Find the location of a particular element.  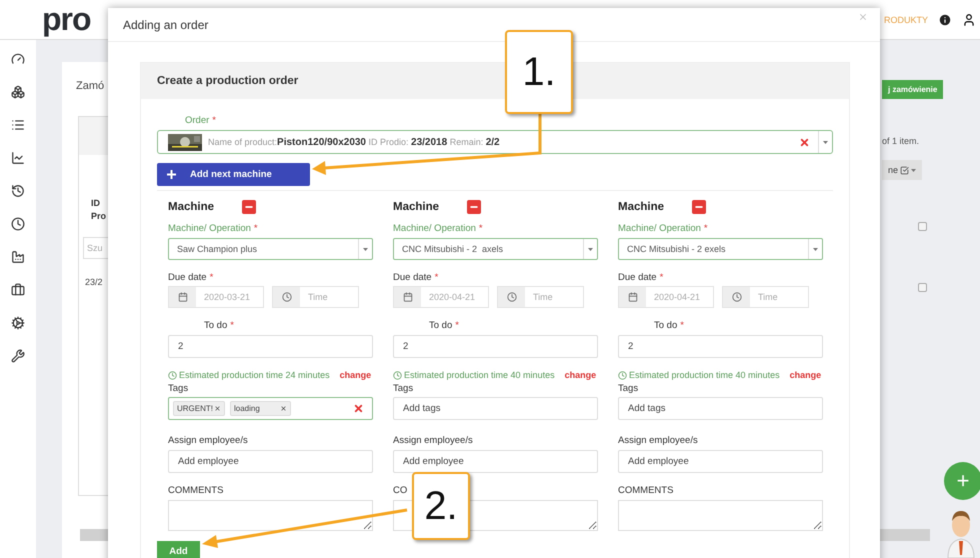

tag-chip: loading is located at coordinates (260, 408).